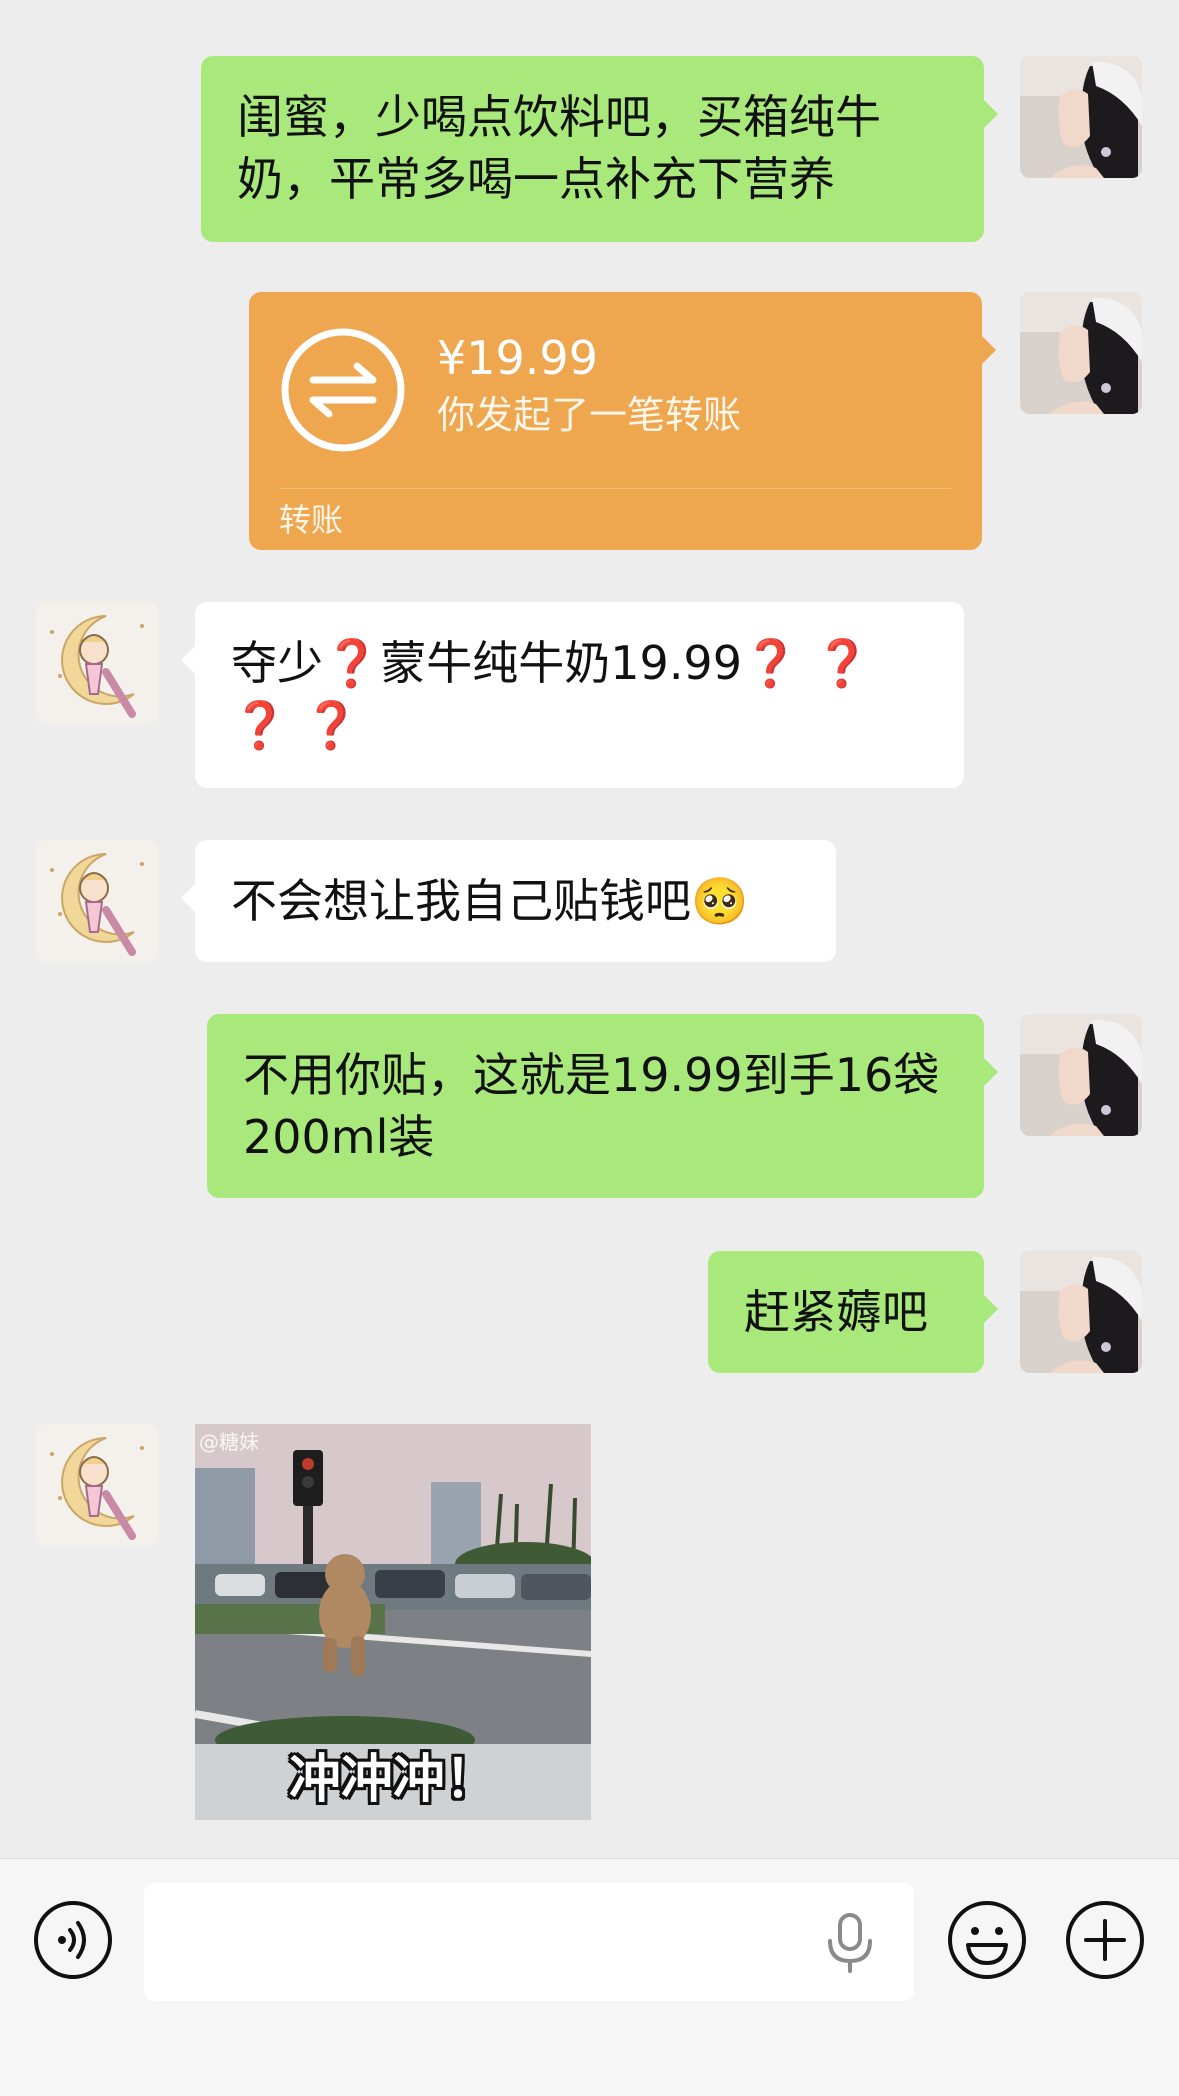 Image resolution: width=1179 pixels, height=2096 pixels. I want to click on message-bubble-me-4: 赶紧薅吧, so click(853, 1312).